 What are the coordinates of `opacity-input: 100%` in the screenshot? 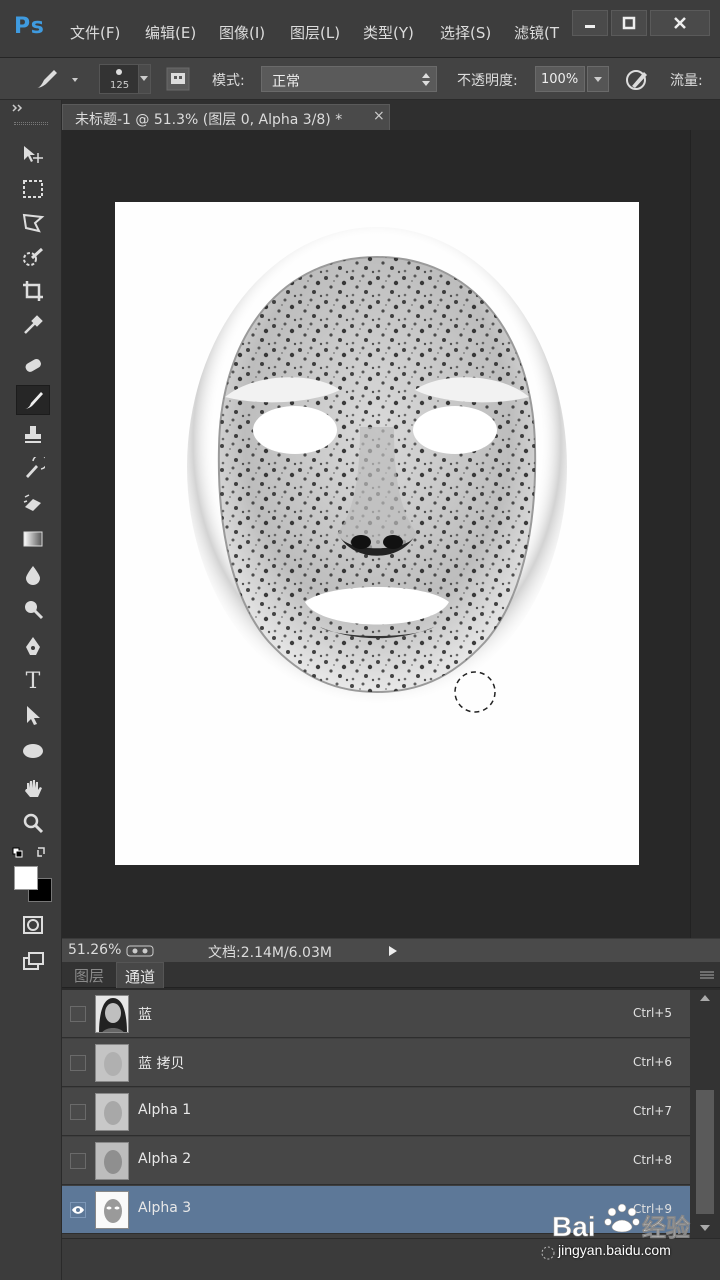 It's located at (560, 79).